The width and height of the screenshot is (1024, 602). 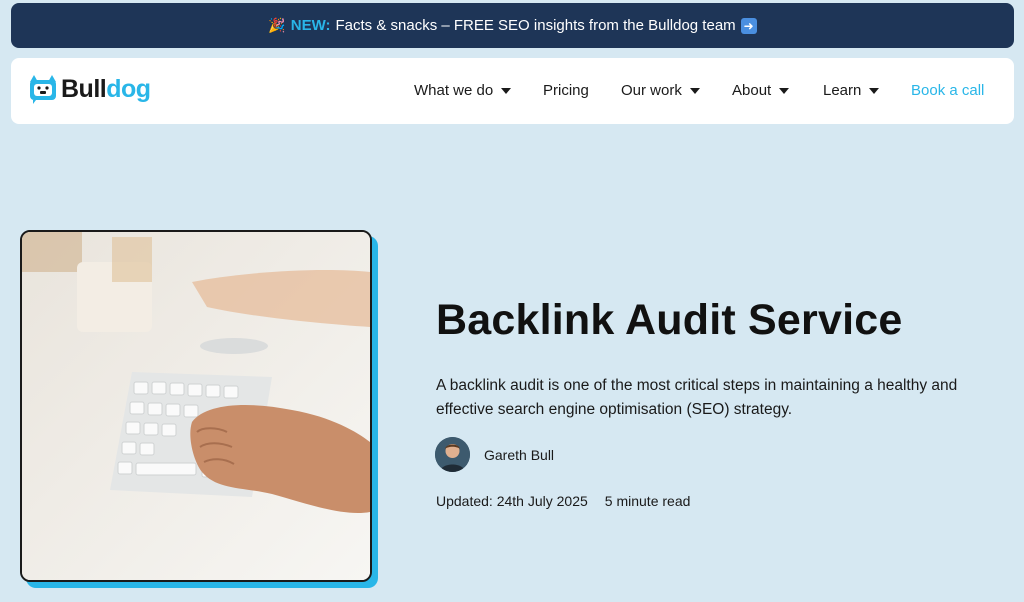 I want to click on updated-date: Updated: 24th July 2025, so click(x=512, y=501).